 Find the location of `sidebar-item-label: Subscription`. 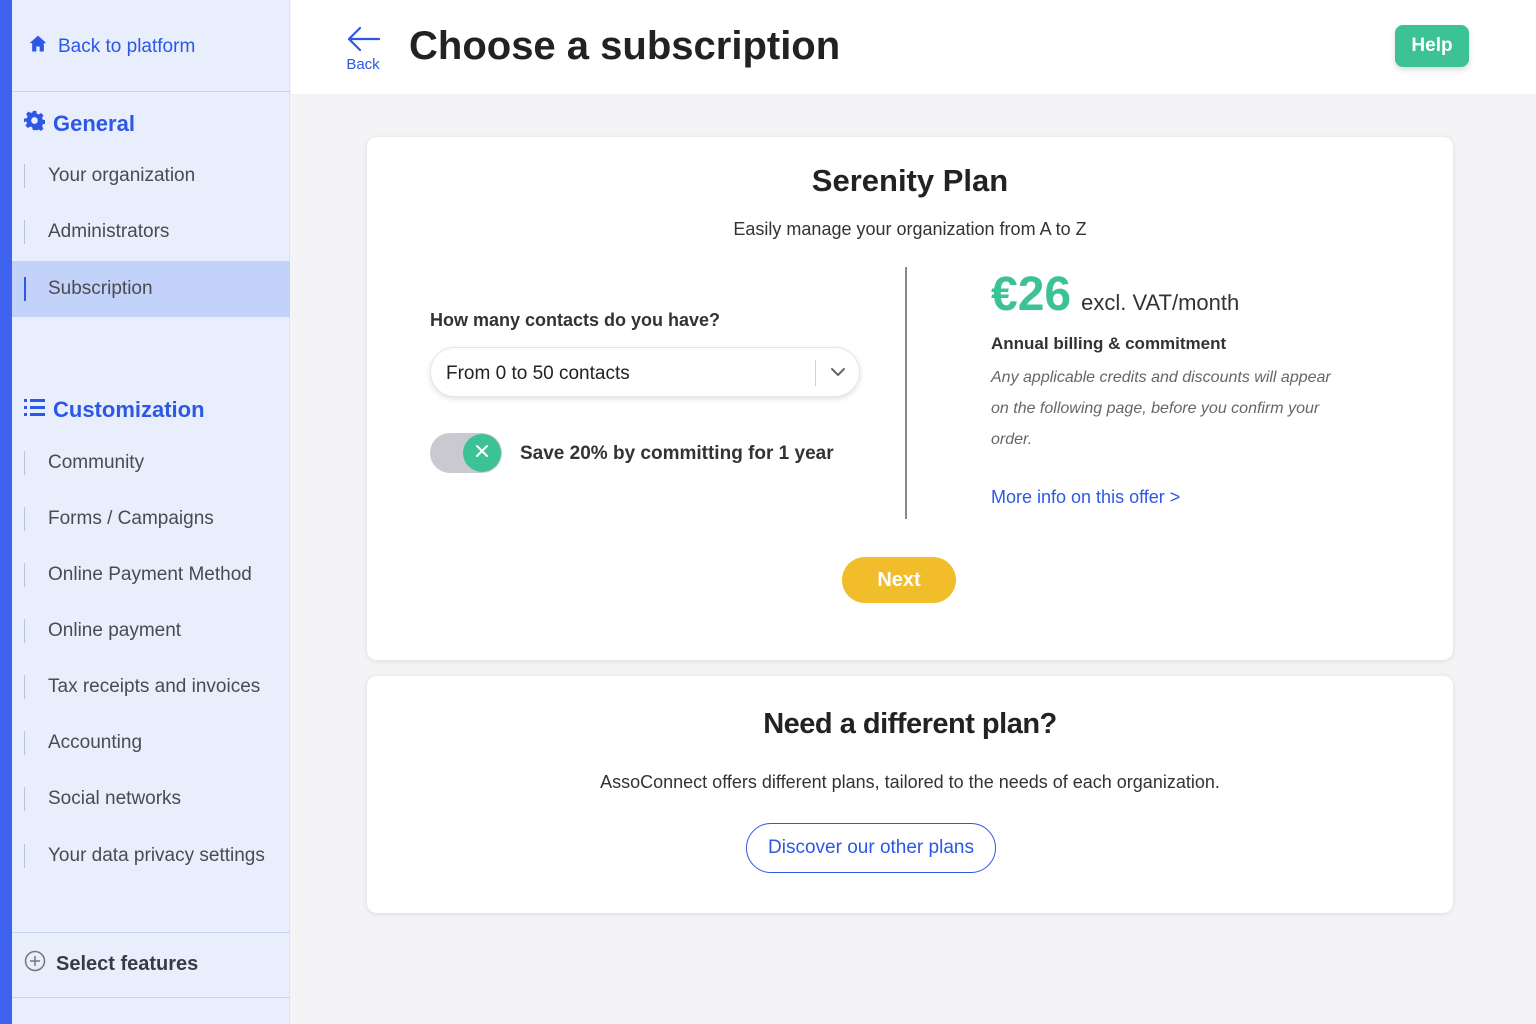

sidebar-item-label: Subscription is located at coordinates (100, 288).